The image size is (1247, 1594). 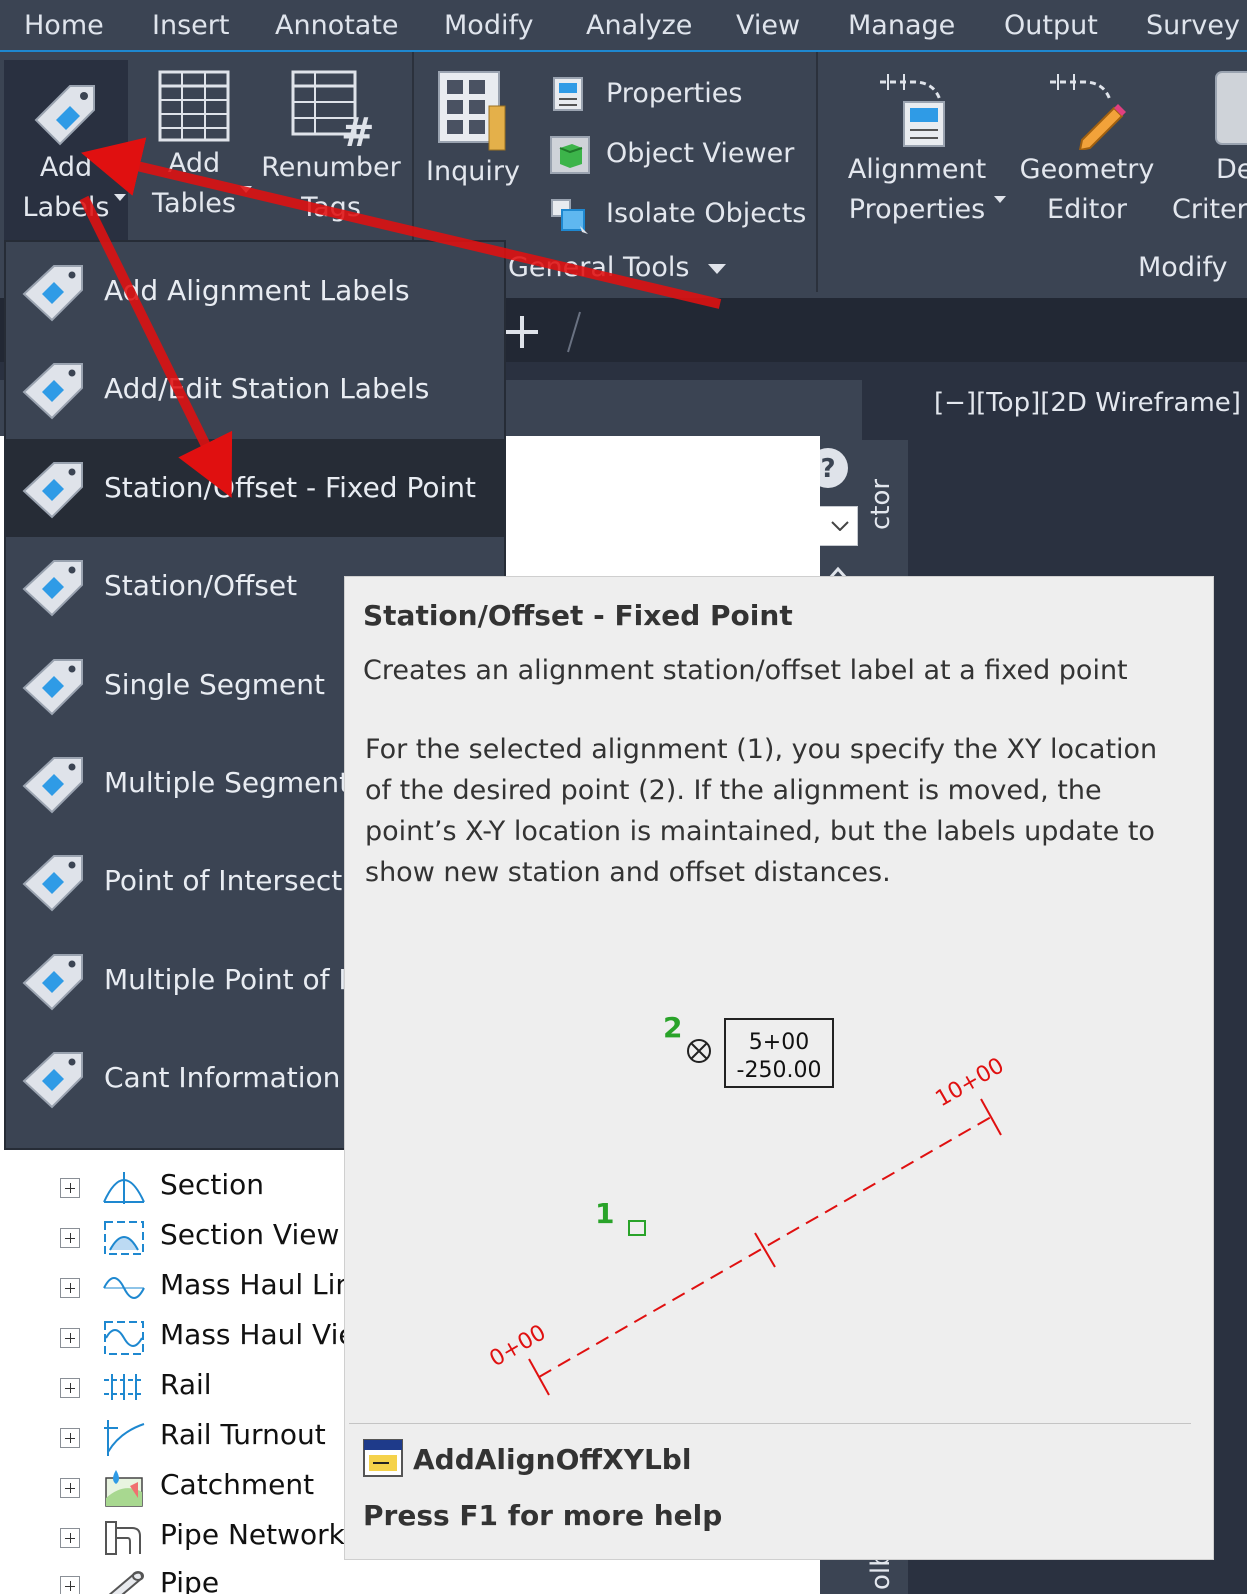 What do you see at coordinates (637, 1228) in the screenshot?
I see `alignment-pick-point` at bounding box center [637, 1228].